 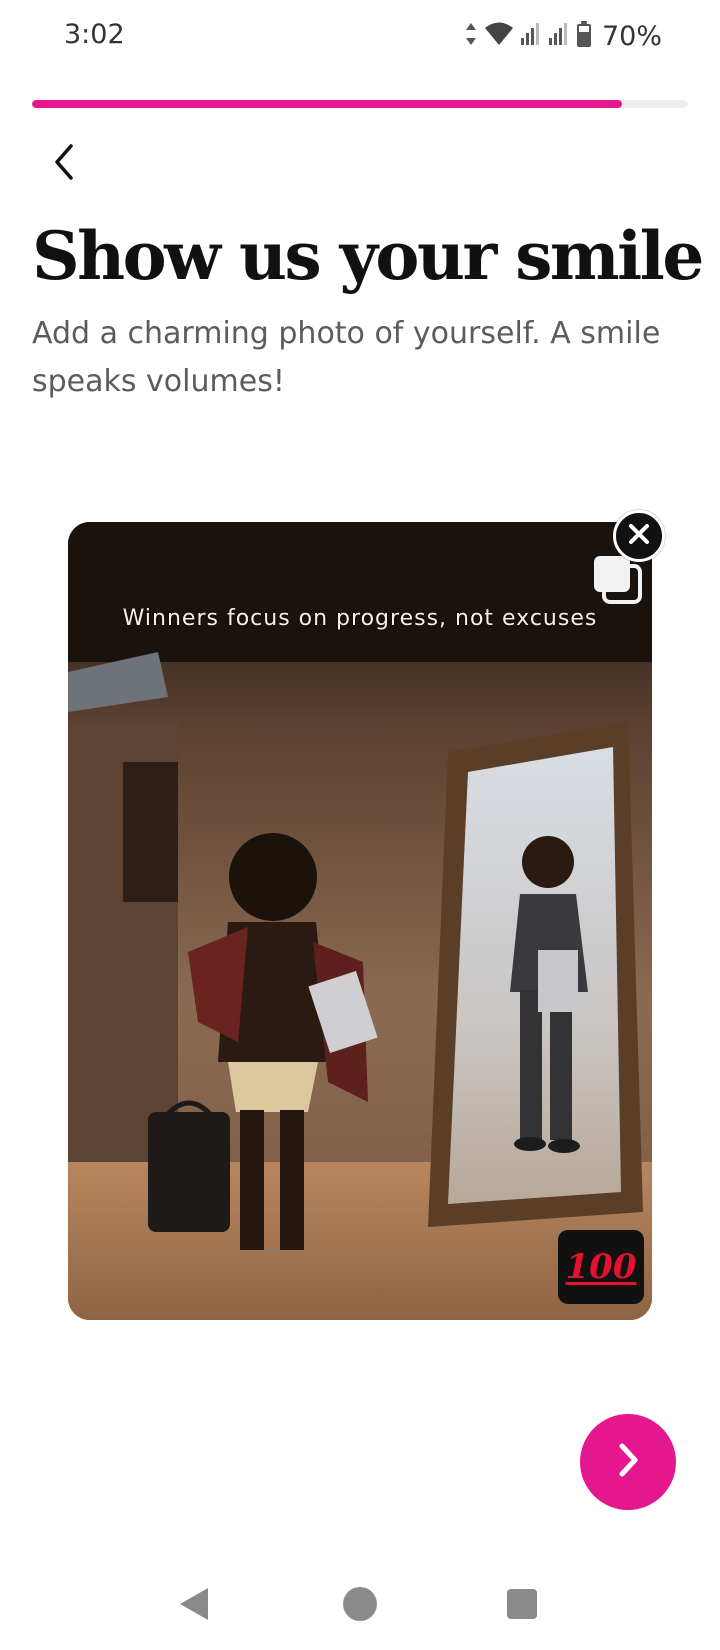 I want to click on chevron-right-icon, so click(x=628, y=1462).